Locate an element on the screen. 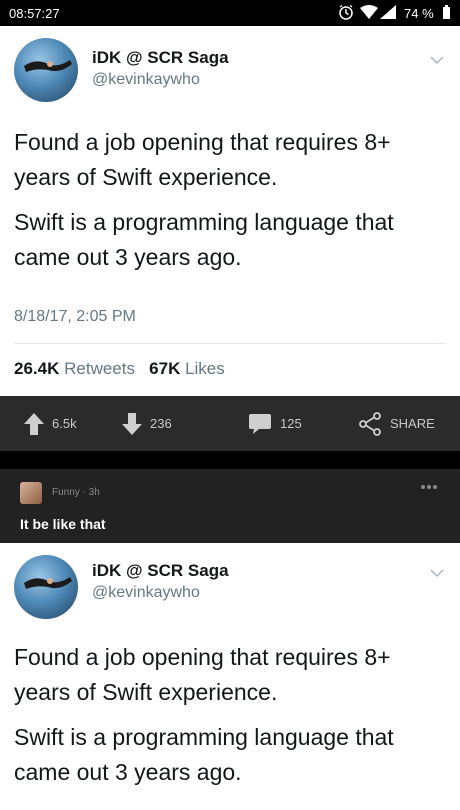 The image size is (460, 810). retweets-label: Retweets is located at coordinates (99, 368).